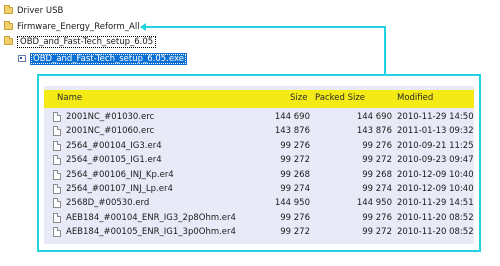 The image size is (500, 266). I want to click on file-modified: 2010-09-21 11:25, so click(435, 145).